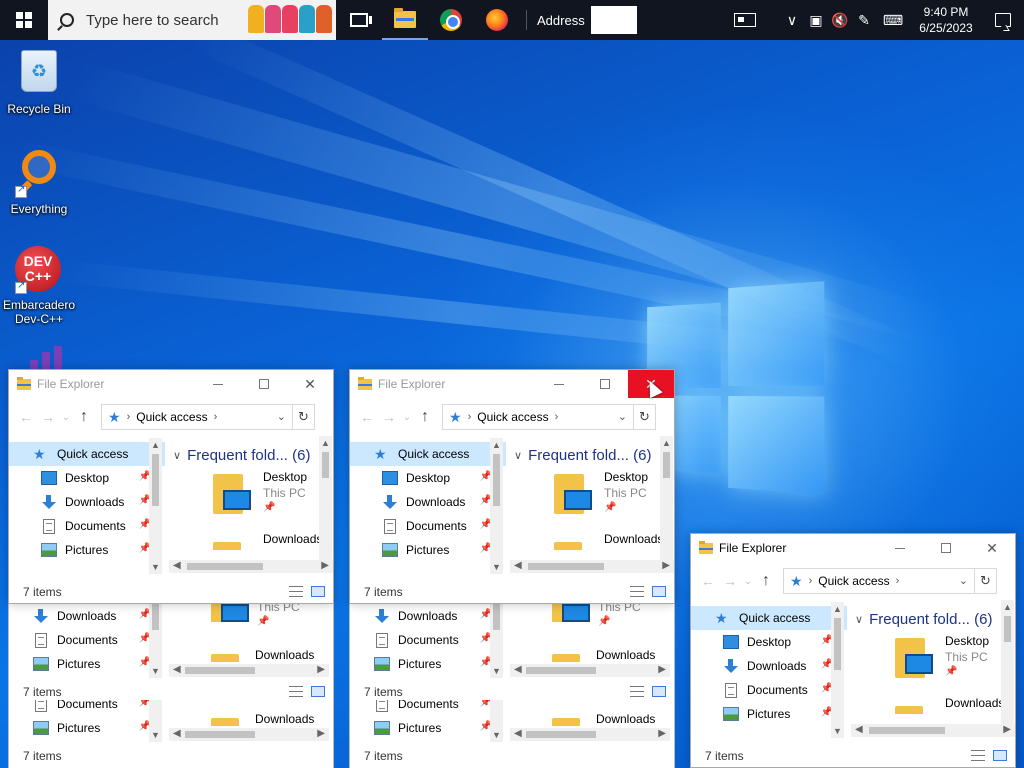 The image size is (1024, 768). Describe the element at coordinates (24, 20) in the screenshot. I see `start-button` at that location.